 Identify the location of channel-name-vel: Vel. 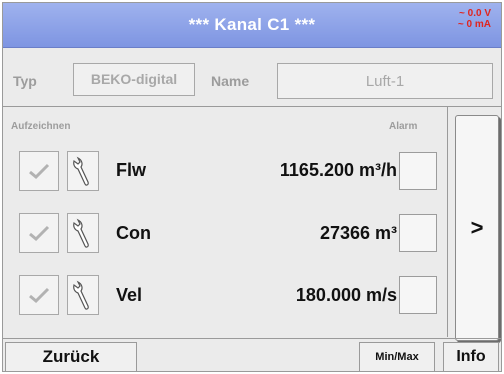
(129, 295).